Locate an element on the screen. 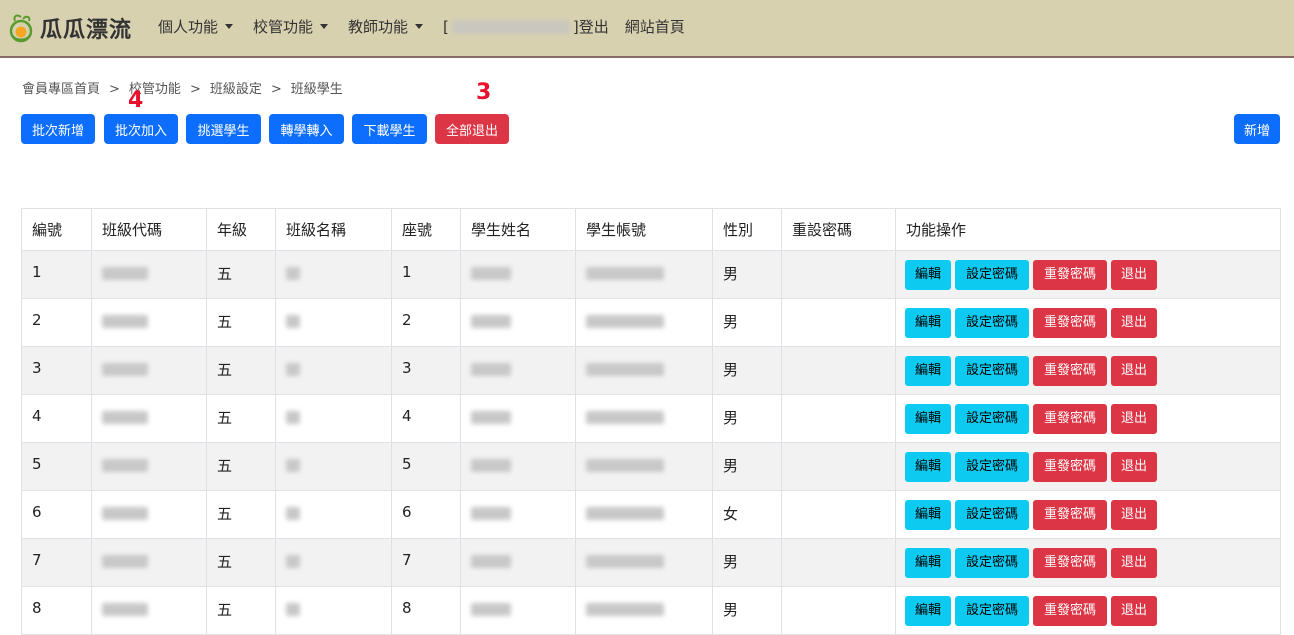 This screenshot has width=1294, height=635. batch-join-button: 批次加入 is located at coordinates (141, 129).